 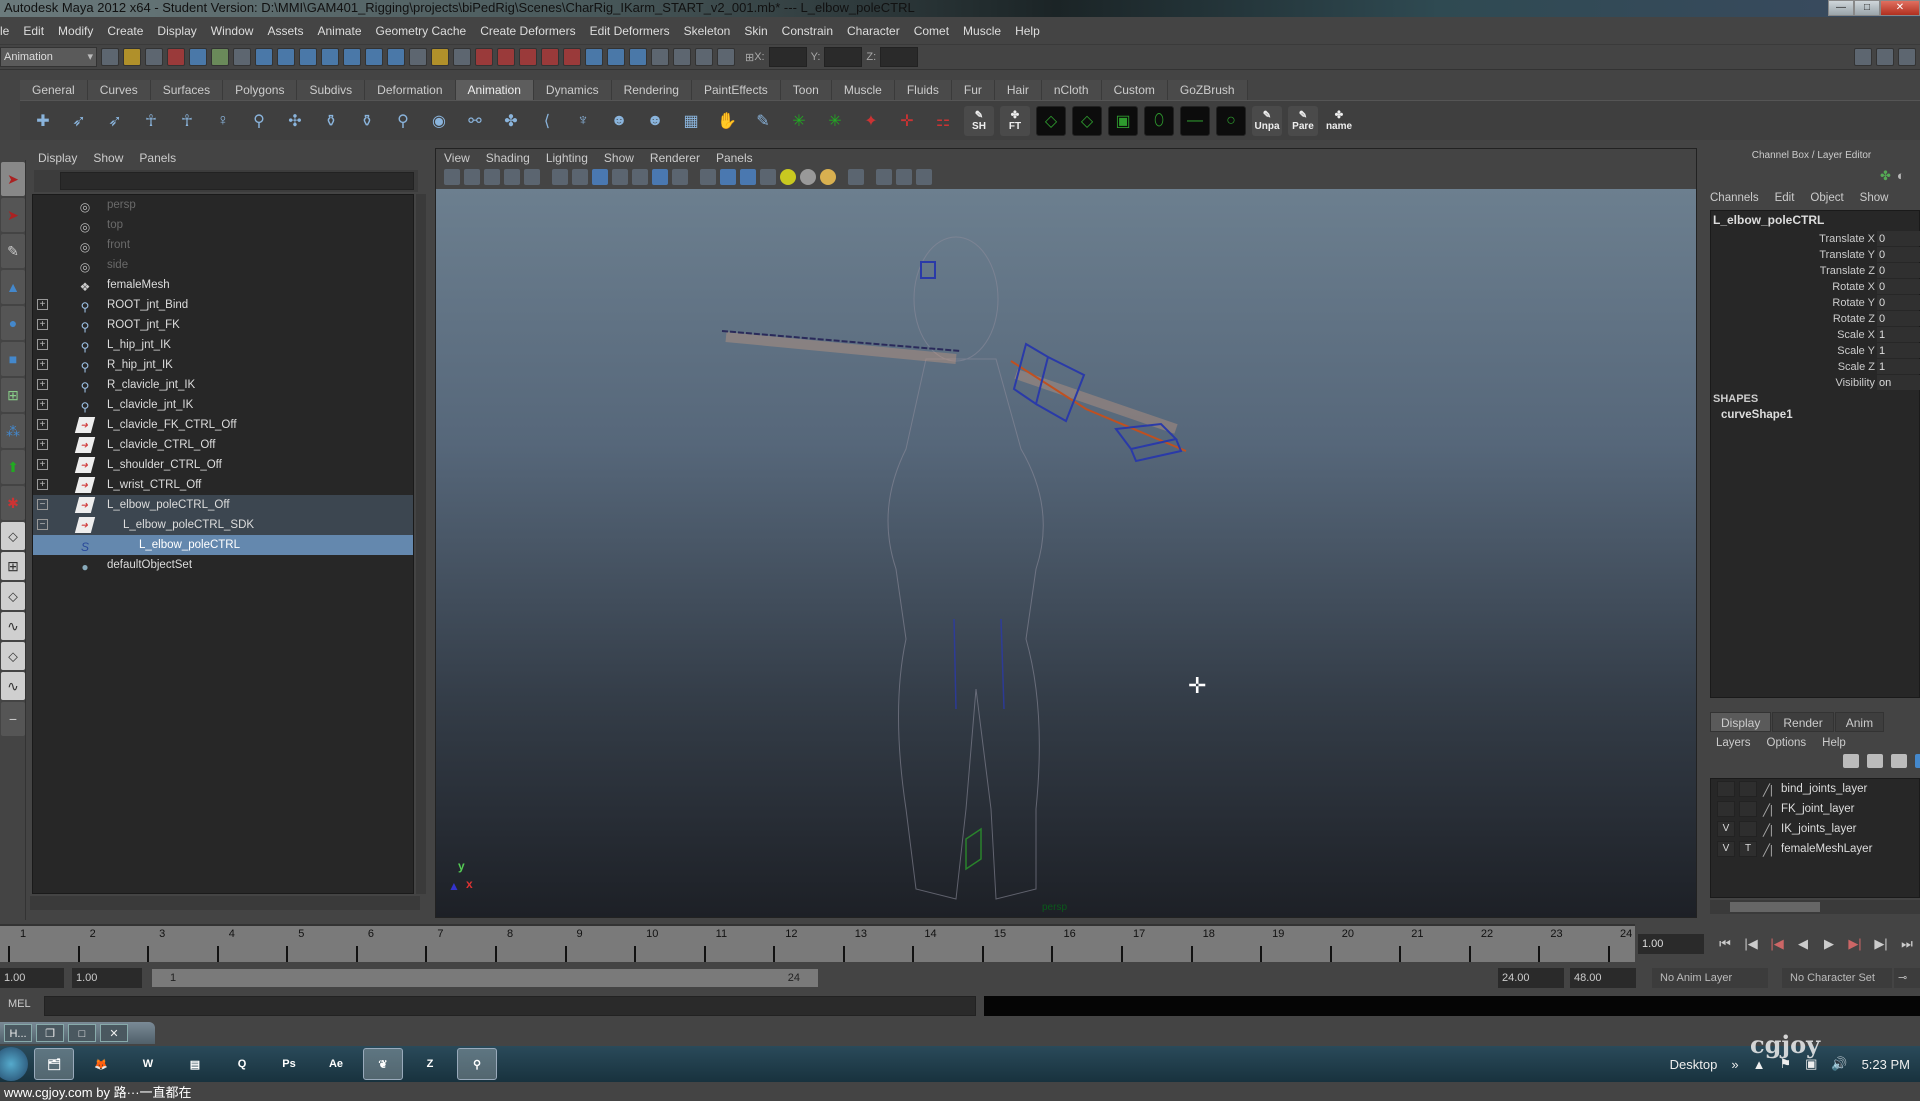 What do you see at coordinates (452, 177) in the screenshot?
I see `select-camera-icon` at bounding box center [452, 177].